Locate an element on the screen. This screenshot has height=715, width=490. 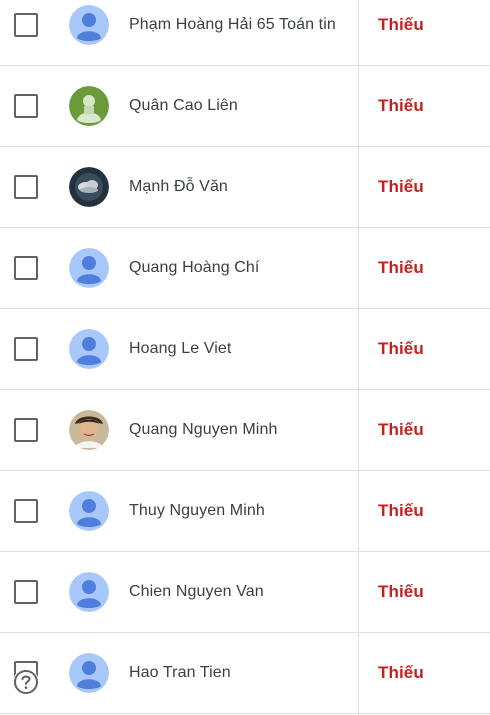
student-name: Hao Tran Tien is located at coordinates (180, 672).